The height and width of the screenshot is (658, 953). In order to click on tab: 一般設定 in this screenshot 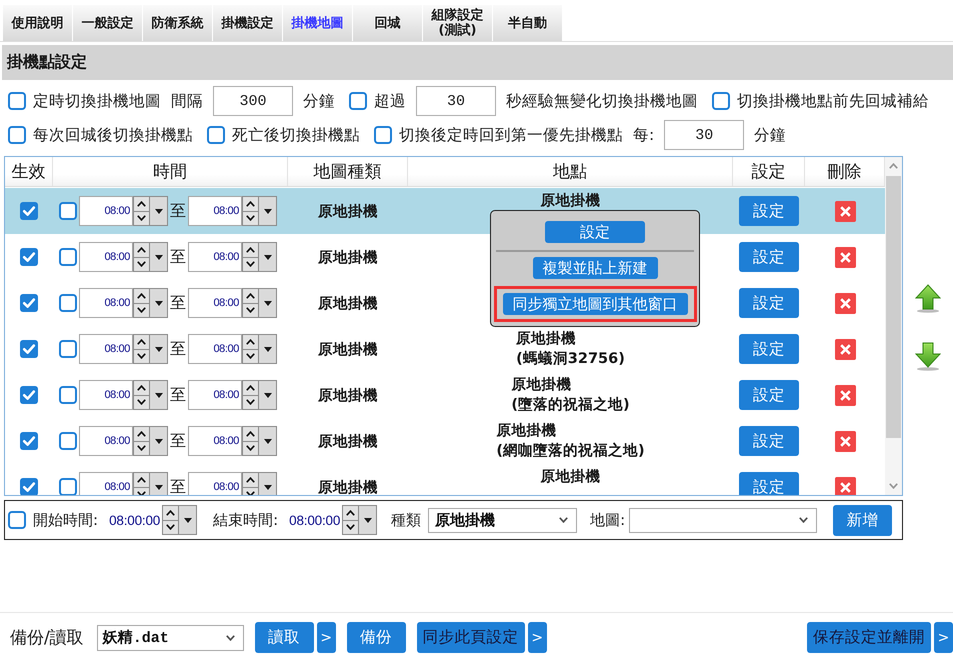, I will do `click(107, 23)`.